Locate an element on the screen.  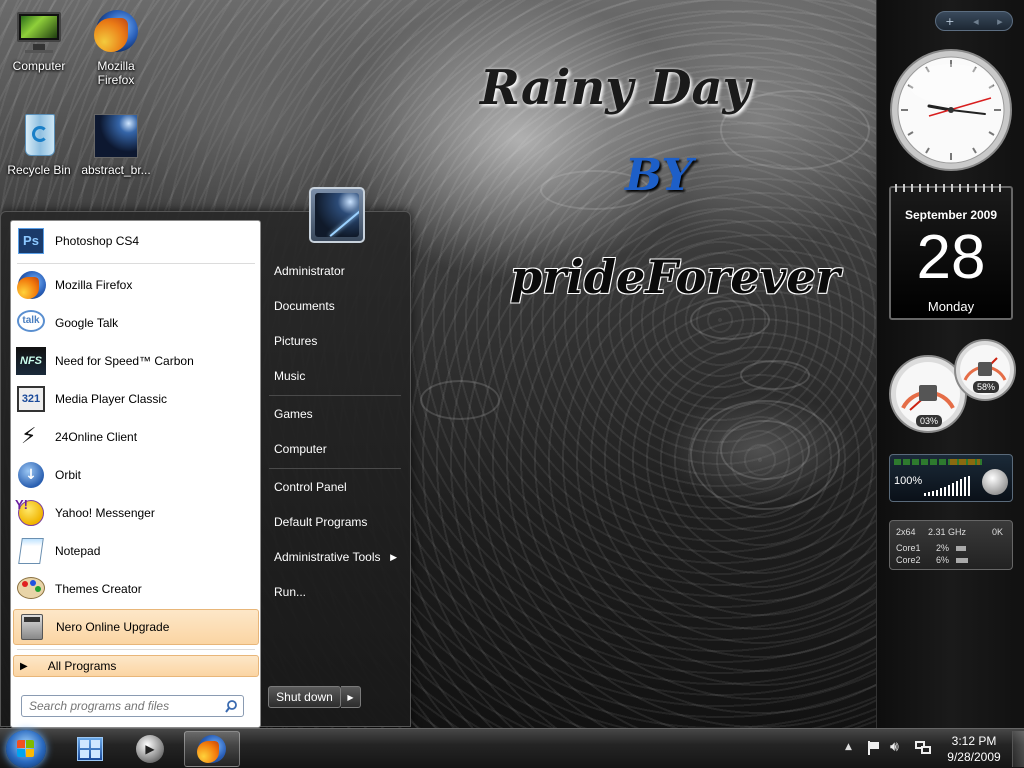
program-google-talk: talk Google Talk is located at coordinates (136, 323).